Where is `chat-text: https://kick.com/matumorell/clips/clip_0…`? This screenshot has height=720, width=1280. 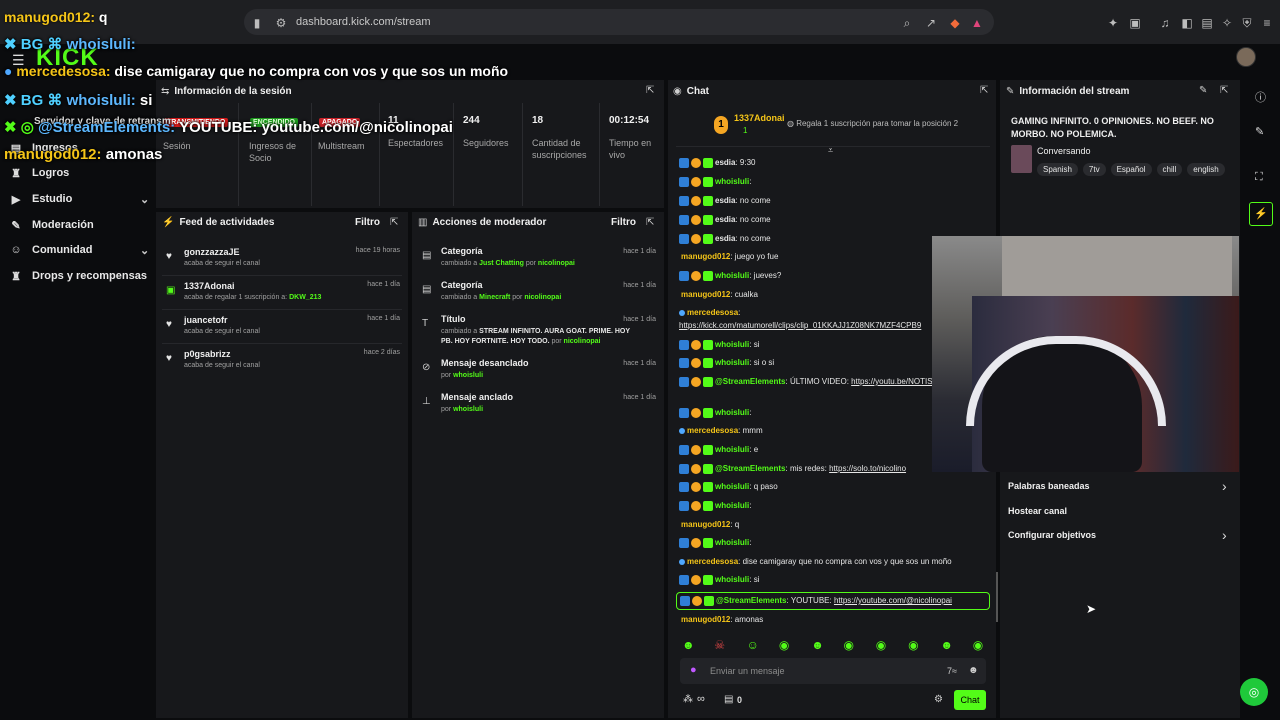
chat-text: https://kick.com/matumorell/clips/clip_0… is located at coordinates (800, 325).